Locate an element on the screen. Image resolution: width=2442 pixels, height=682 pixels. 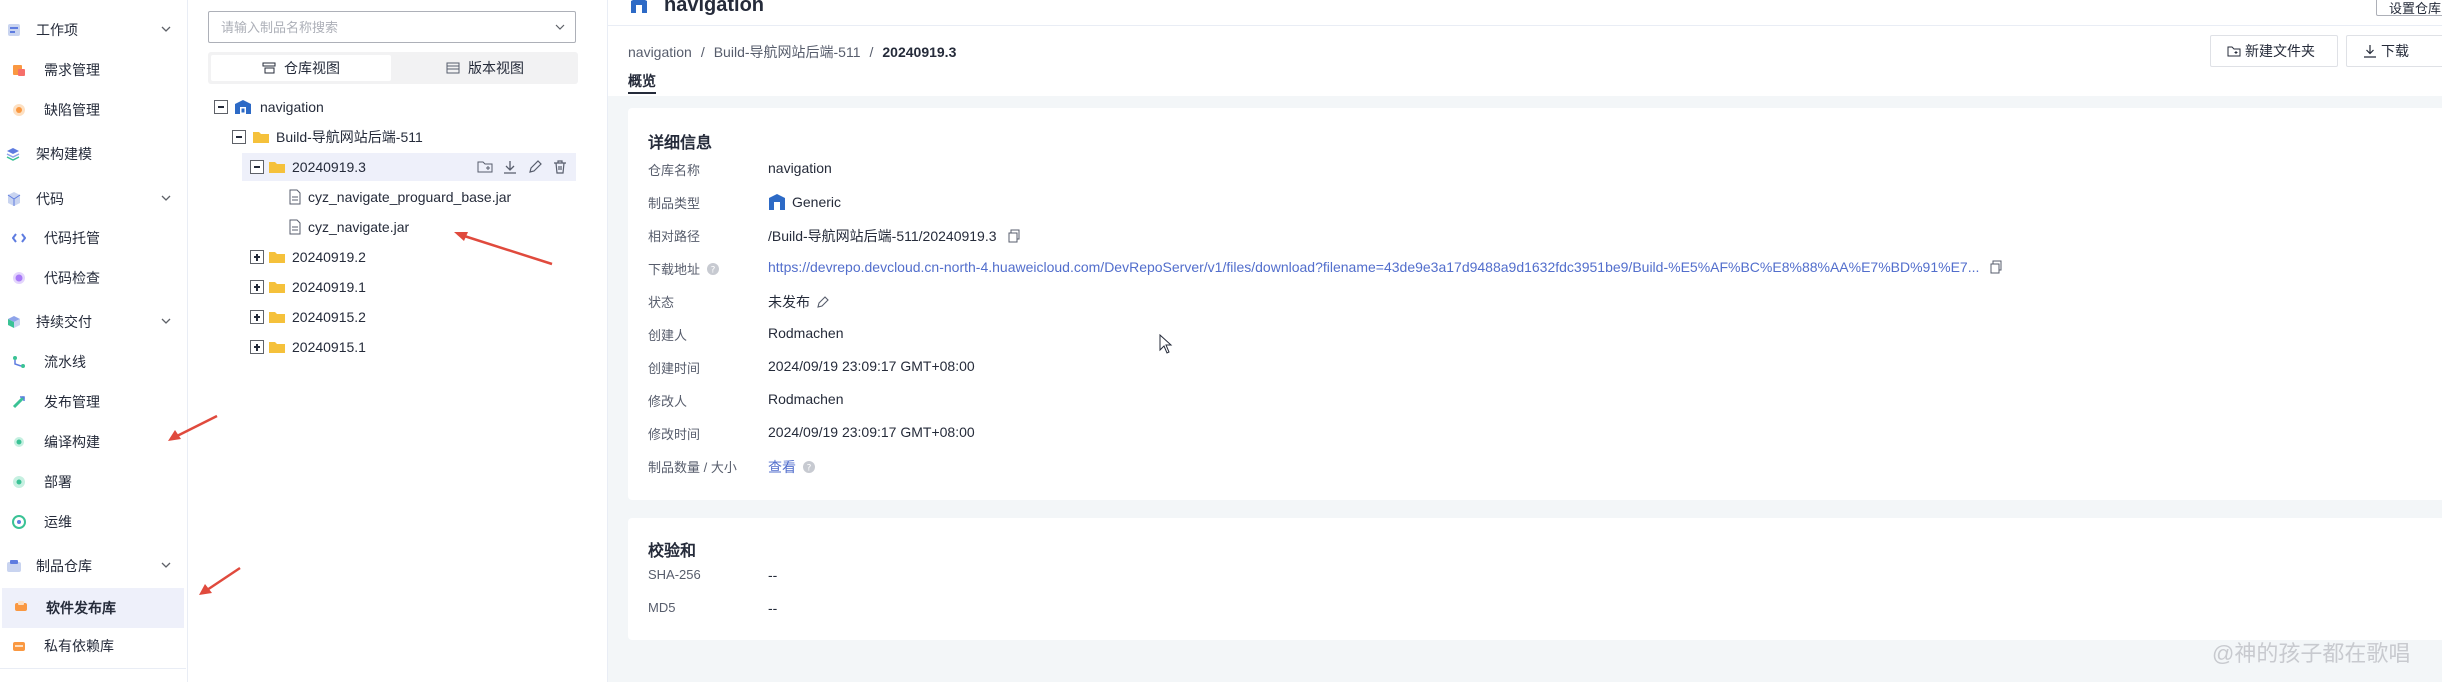
bug-icon is located at coordinates (19, 110).